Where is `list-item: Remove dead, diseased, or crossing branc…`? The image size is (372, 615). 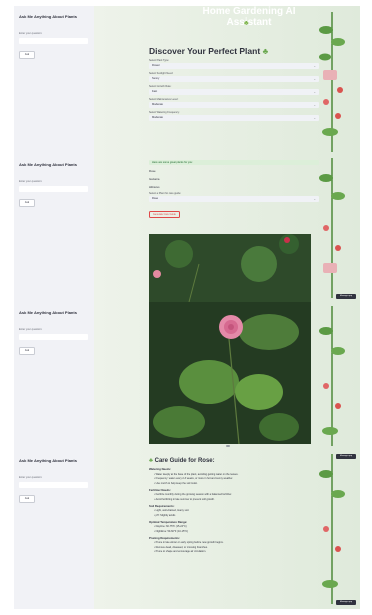
list-item: Remove dead, diseased, or crossing branc… is located at coordinates (244, 547).